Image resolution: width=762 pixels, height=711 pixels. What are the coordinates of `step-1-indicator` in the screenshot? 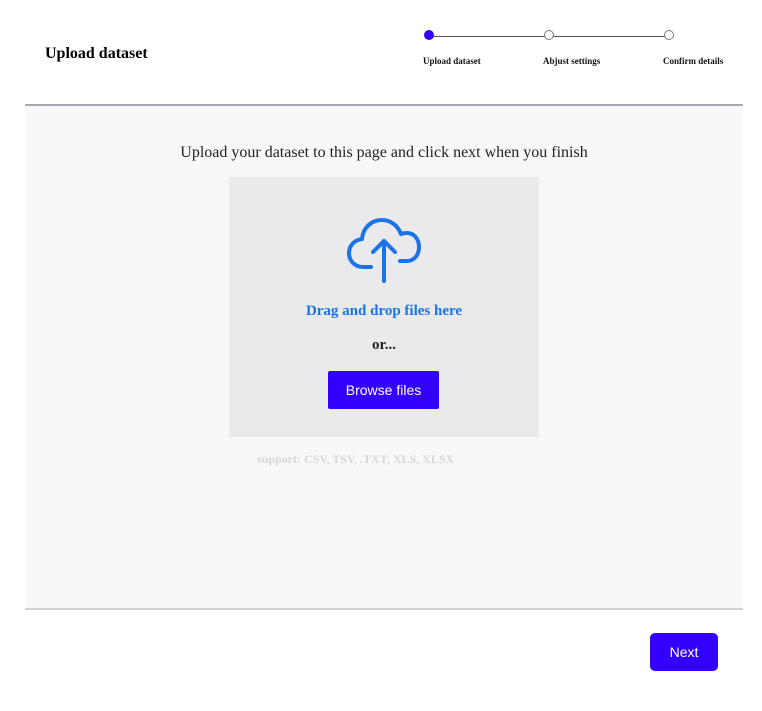 It's located at (429, 35).